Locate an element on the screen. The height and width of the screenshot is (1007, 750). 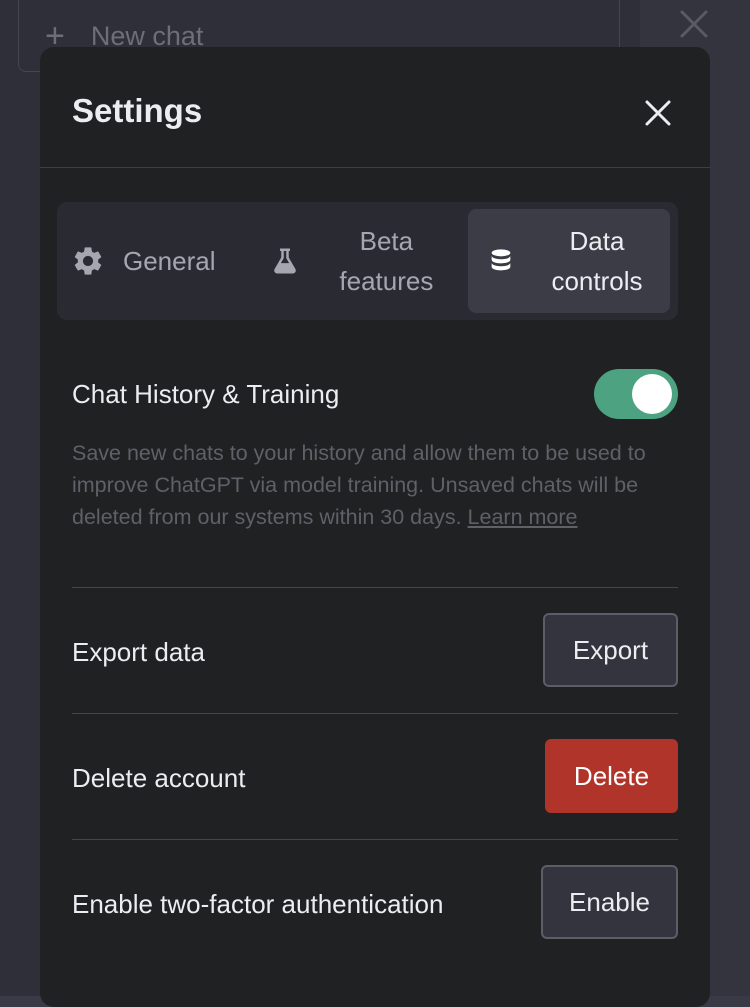
flask-icon is located at coordinates (285, 261).